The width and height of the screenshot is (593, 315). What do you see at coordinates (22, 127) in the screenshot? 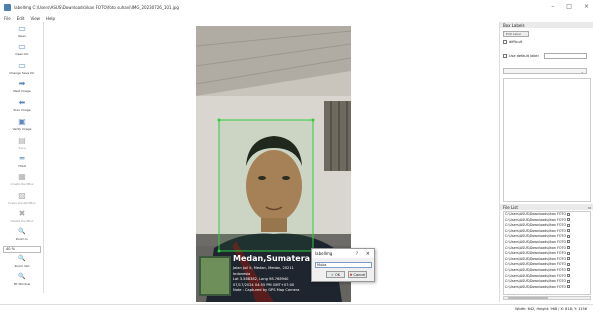
I see `verify-image-button: ▣ Verify Image` at bounding box center [22, 127].